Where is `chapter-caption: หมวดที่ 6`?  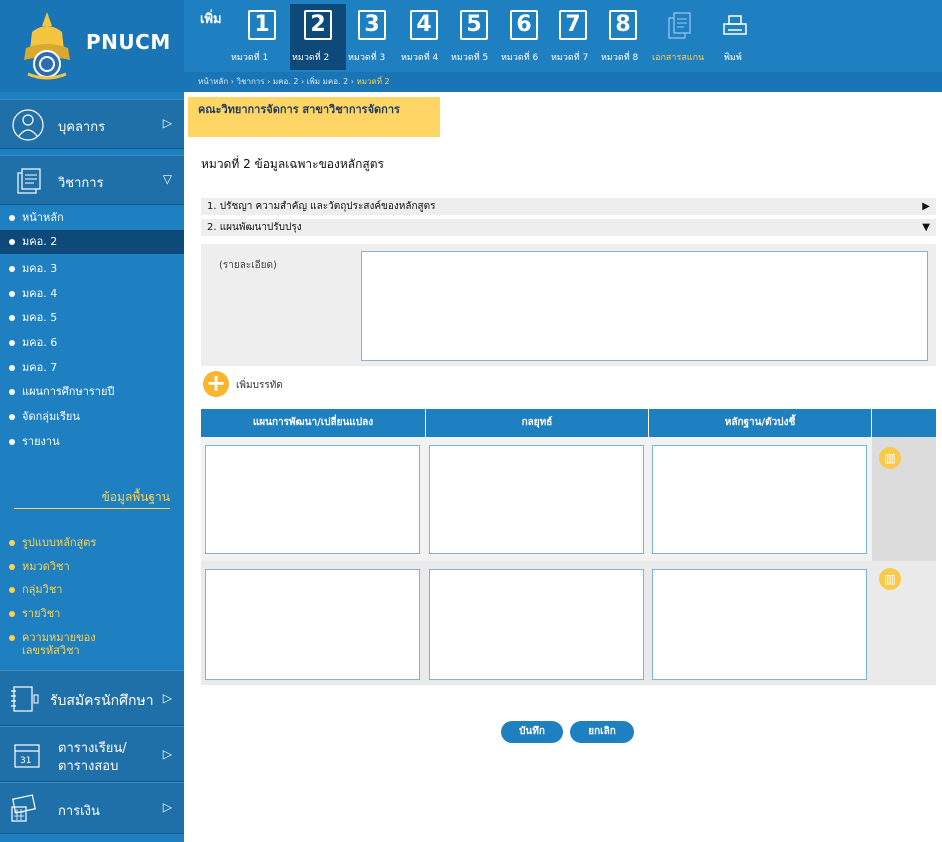
chapter-caption: หมวดที่ 6 is located at coordinates (520, 58).